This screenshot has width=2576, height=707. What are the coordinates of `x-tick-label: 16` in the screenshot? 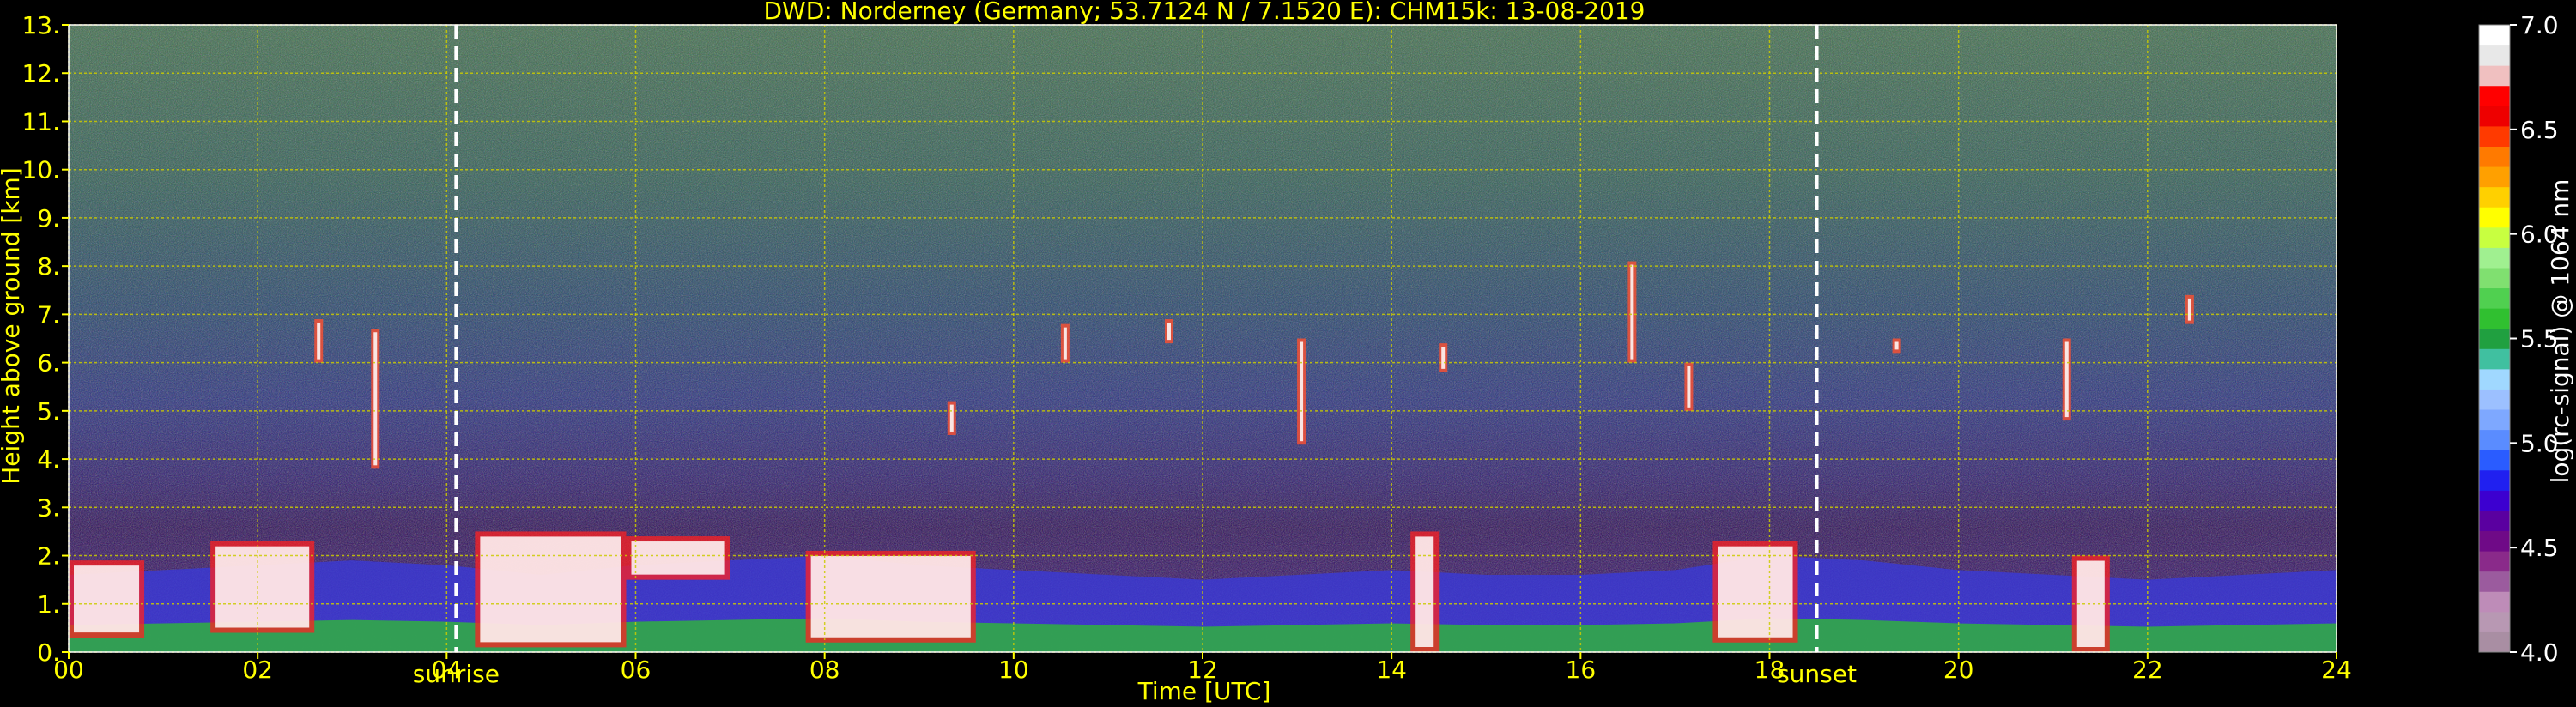 It's located at (1581, 670).